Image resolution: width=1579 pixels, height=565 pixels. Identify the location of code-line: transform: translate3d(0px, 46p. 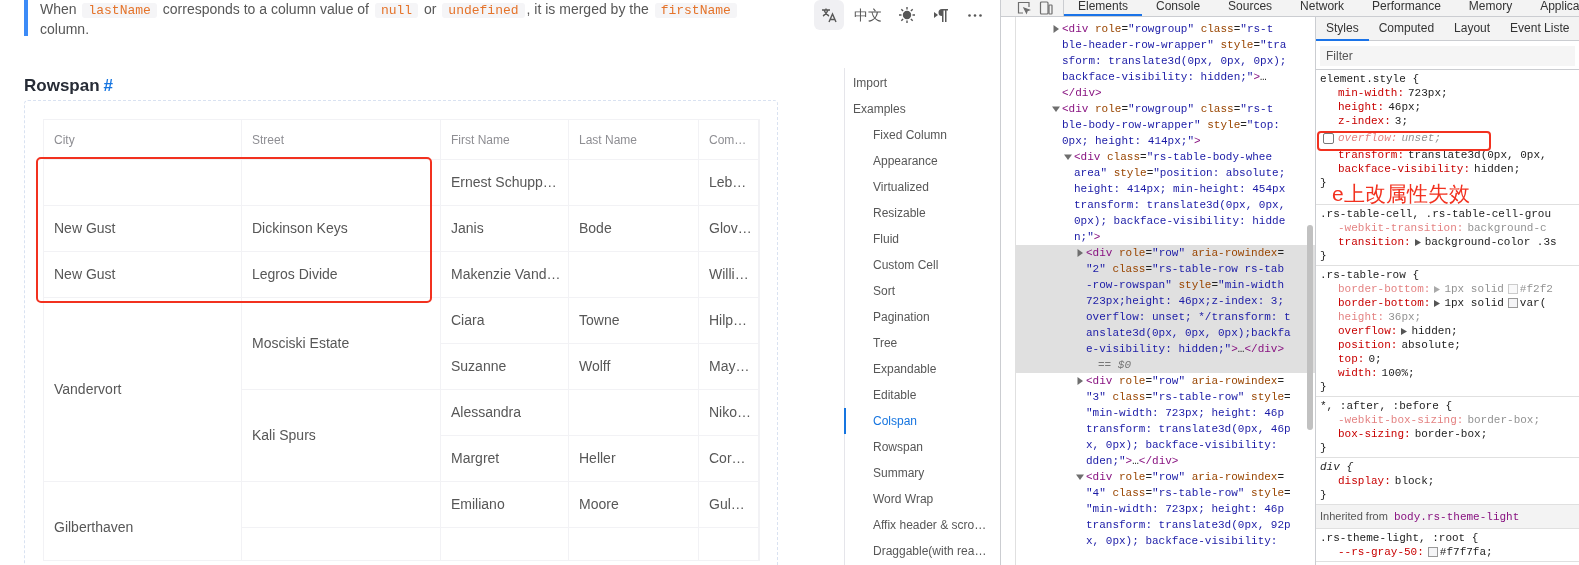
(1188, 429).